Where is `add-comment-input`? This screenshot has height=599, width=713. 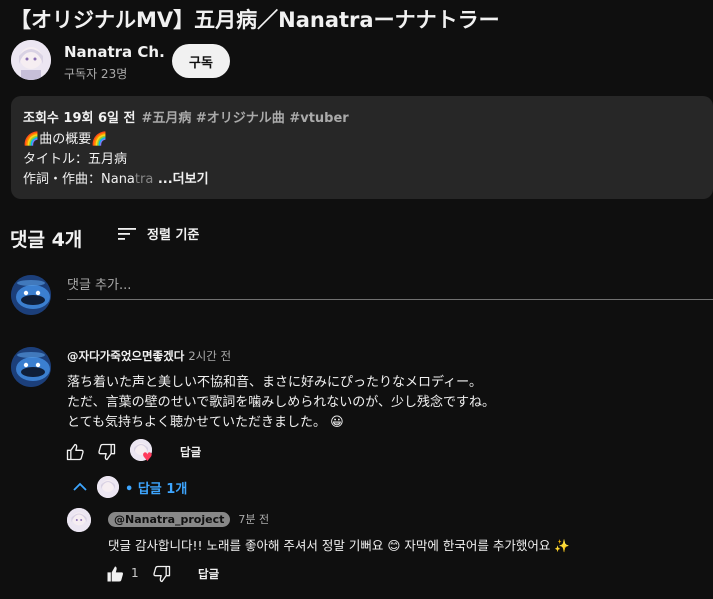
add-comment-input is located at coordinates (390, 286).